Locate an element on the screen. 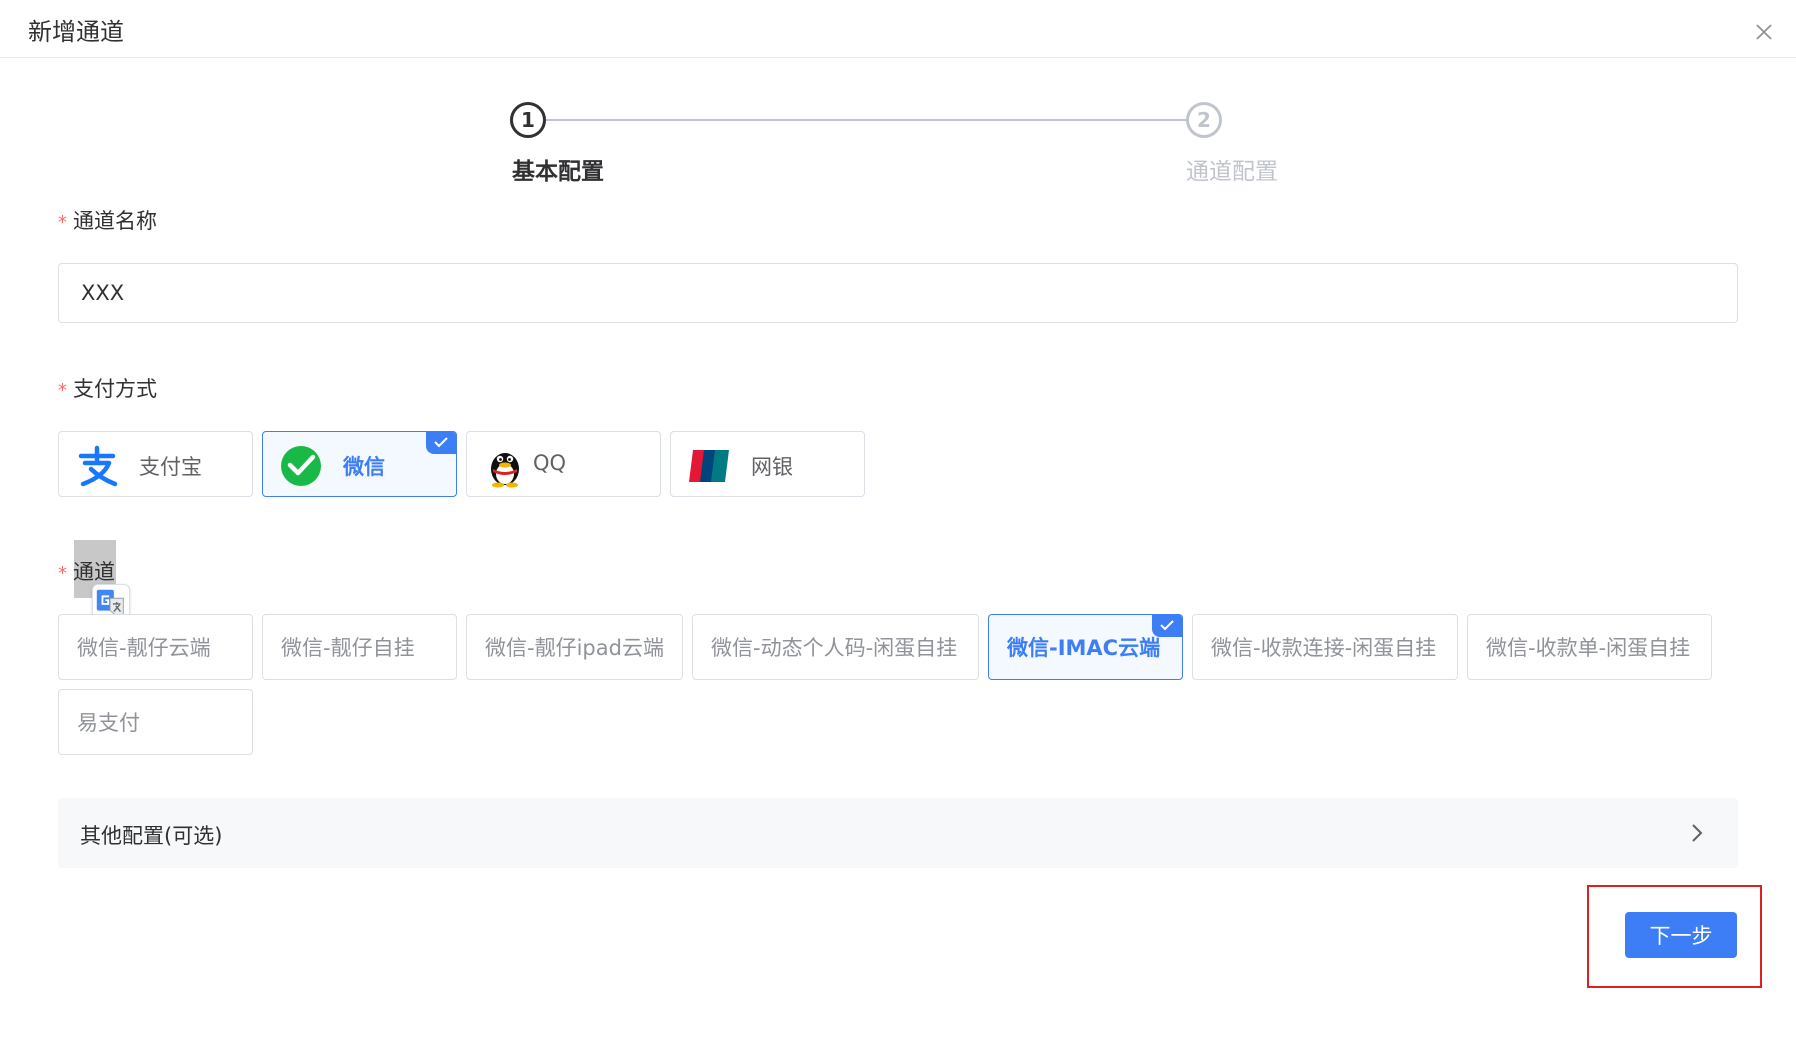 The image size is (1796, 1040). channel-option-label: 微信-靓仔自挂 is located at coordinates (348, 648).